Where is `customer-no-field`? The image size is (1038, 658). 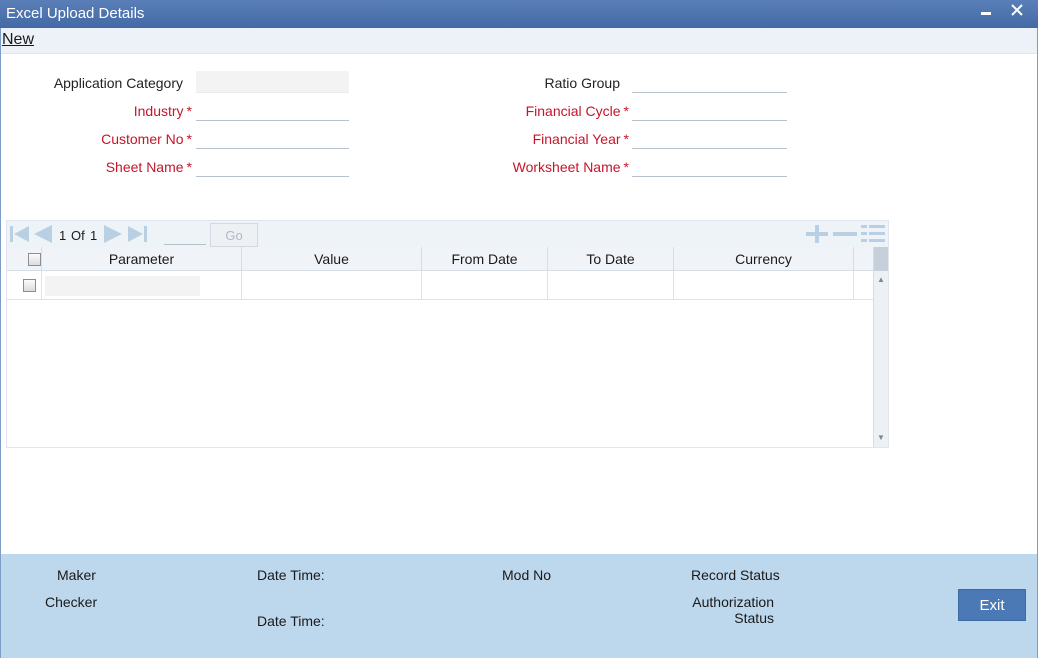 customer-no-field is located at coordinates (272, 138).